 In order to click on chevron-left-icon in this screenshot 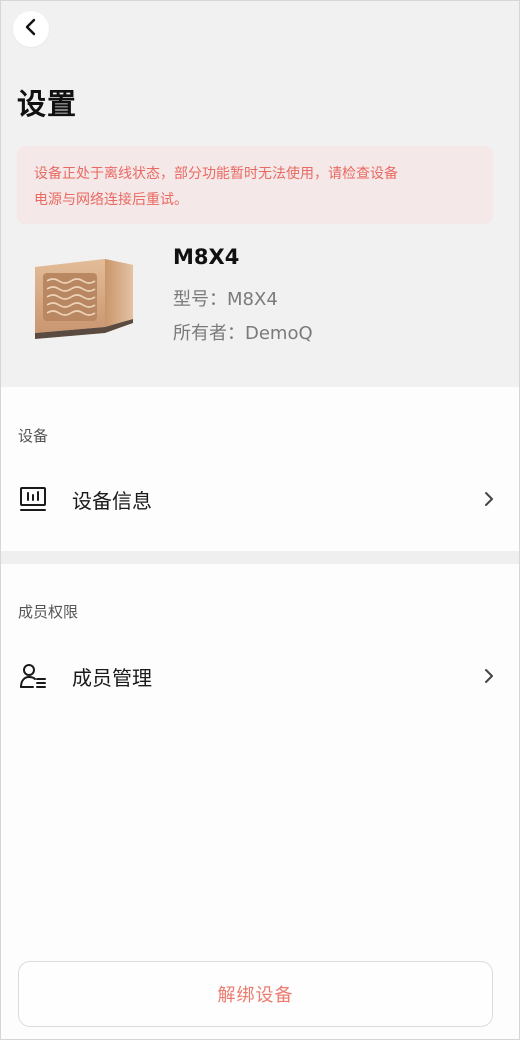, I will do `click(31, 29)`.